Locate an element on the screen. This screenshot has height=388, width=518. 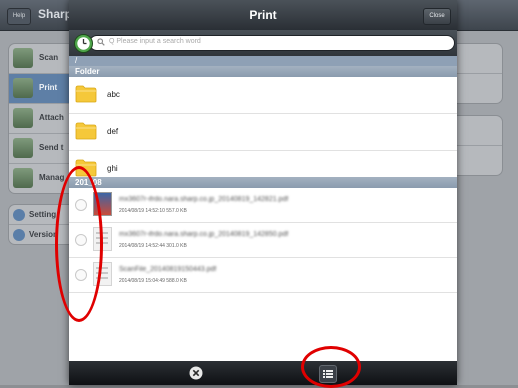
folder-section-header: Folder is located at coordinates (263, 71).